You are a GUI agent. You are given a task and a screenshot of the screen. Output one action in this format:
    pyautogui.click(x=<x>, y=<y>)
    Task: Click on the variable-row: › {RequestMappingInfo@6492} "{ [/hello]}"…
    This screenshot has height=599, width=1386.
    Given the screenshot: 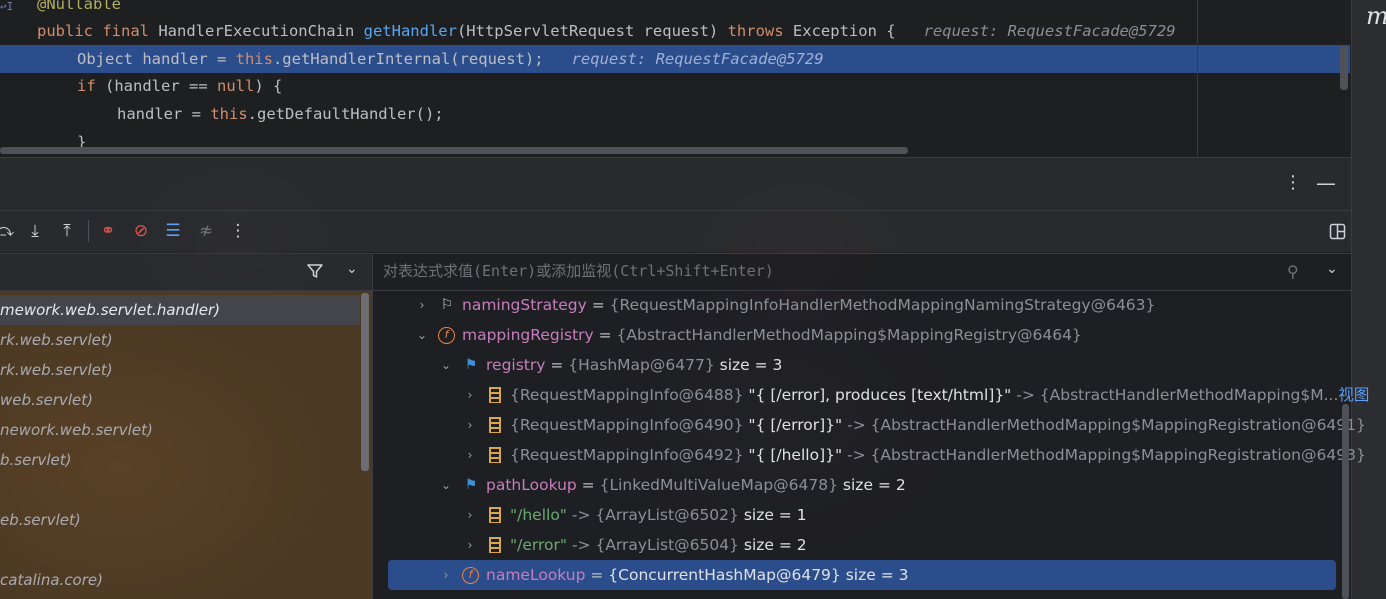 What is the action you would take?
    pyautogui.click(x=869, y=455)
    